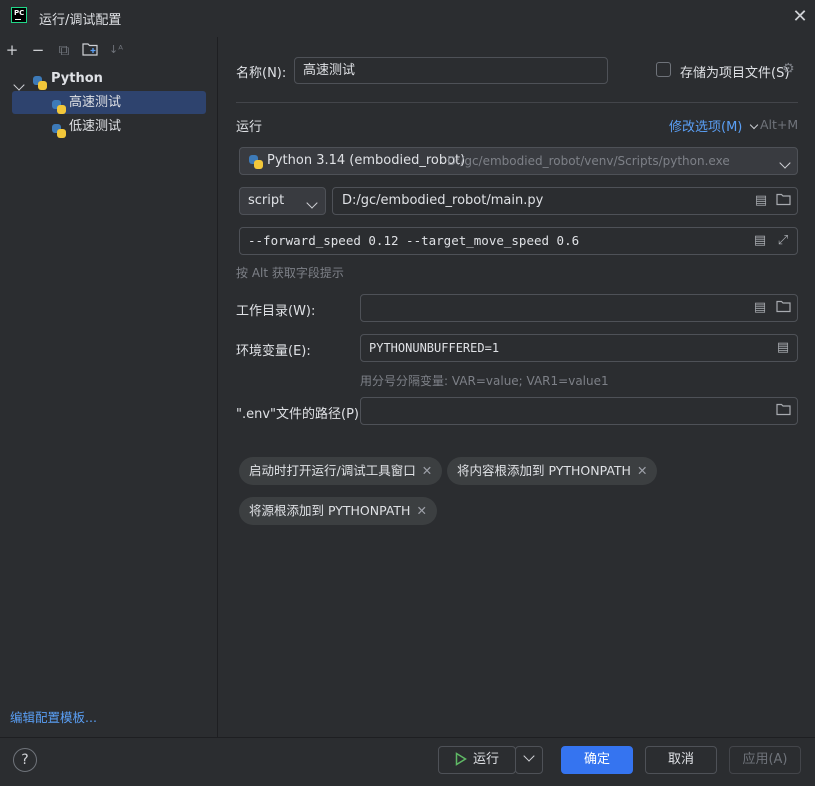  I want to click on working-dir-input: ▤, so click(579, 308).